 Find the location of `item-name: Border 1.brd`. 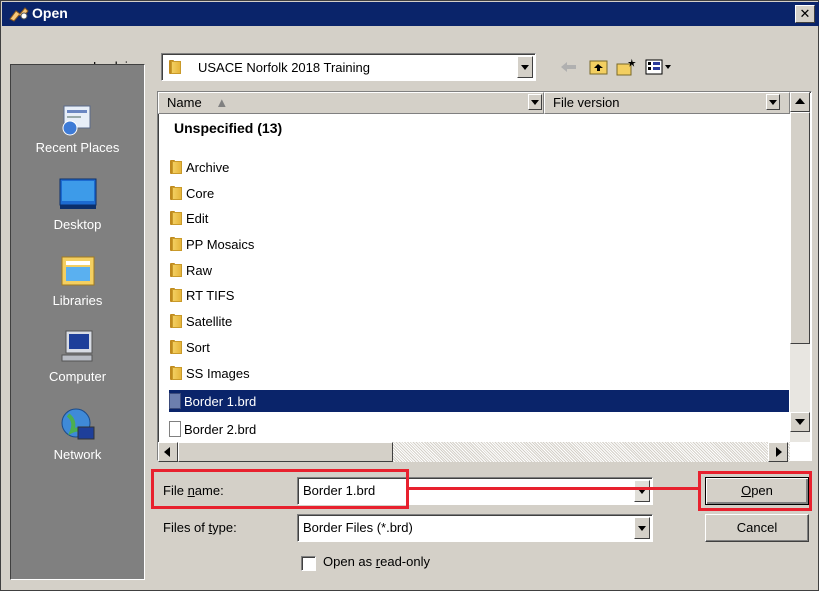

item-name: Border 1.brd is located at coordinates (220, 401).